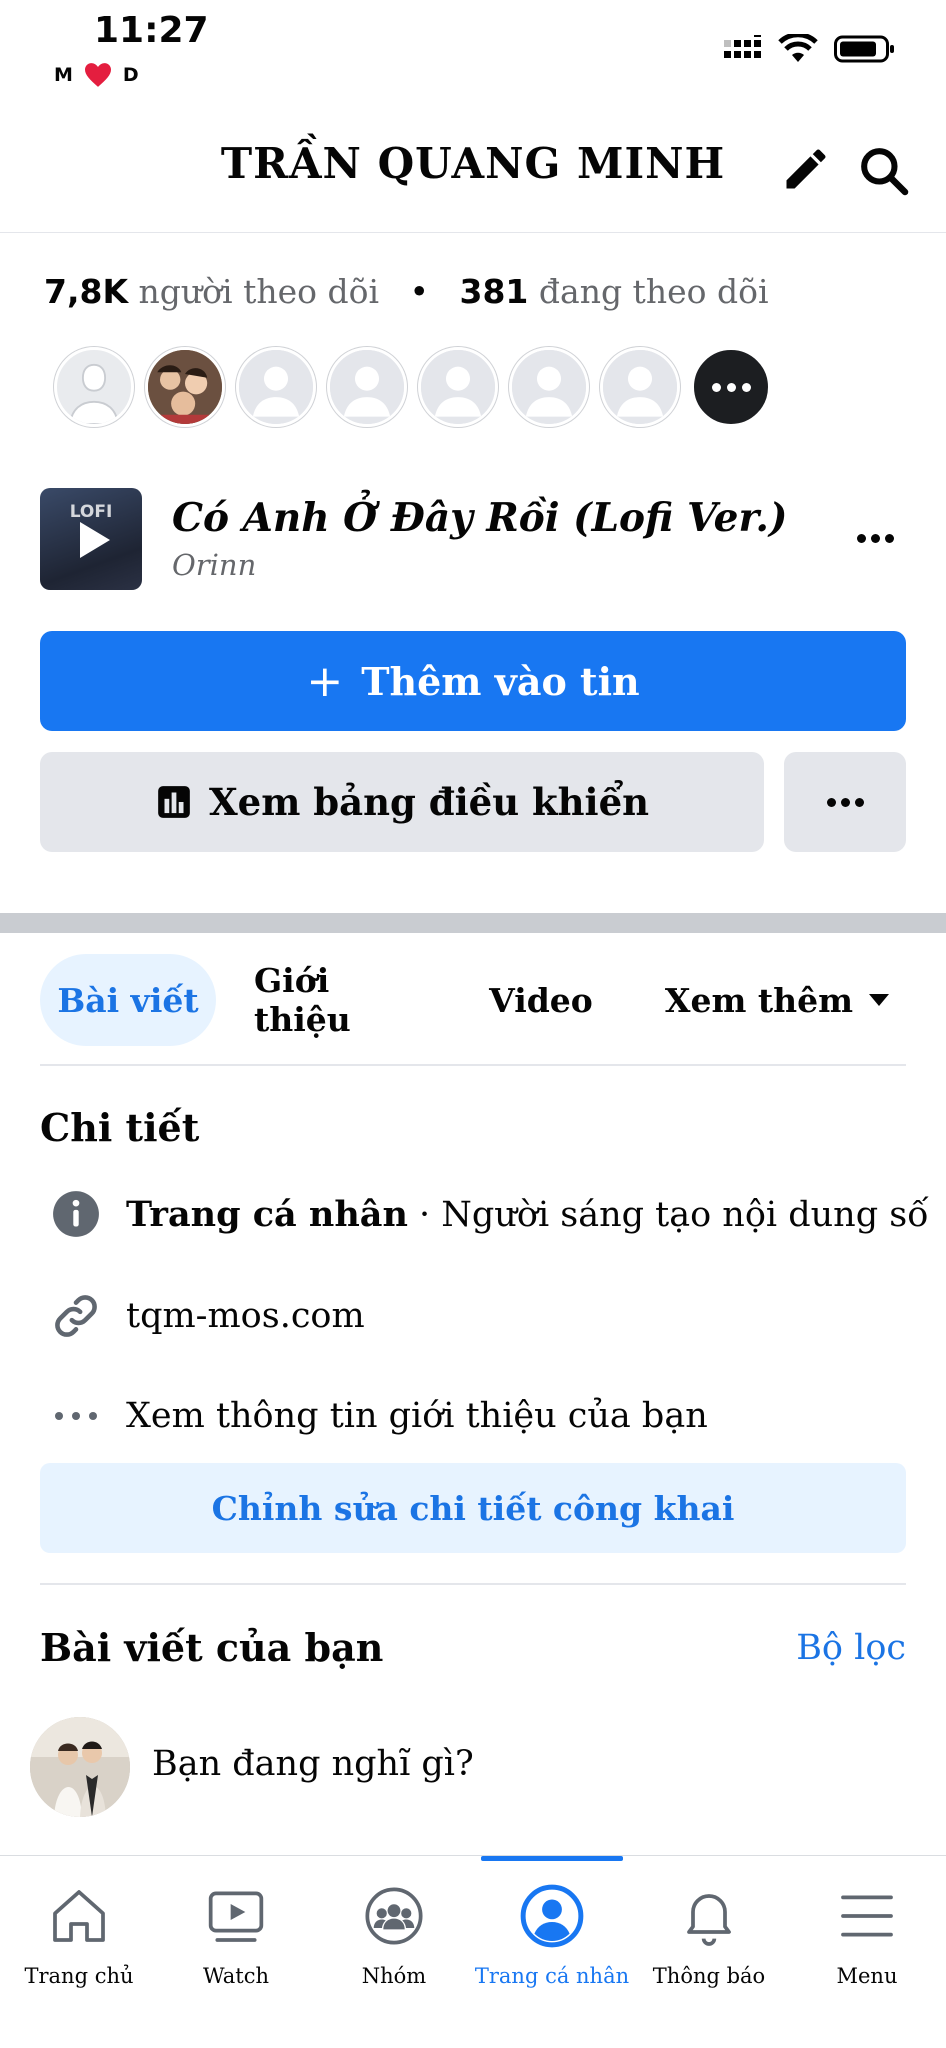 The image size is (946, 2048). What do you see at coordinates (79, 1916) in the screenshot?
I see `home-icon` at bounding box center [79, 1916].